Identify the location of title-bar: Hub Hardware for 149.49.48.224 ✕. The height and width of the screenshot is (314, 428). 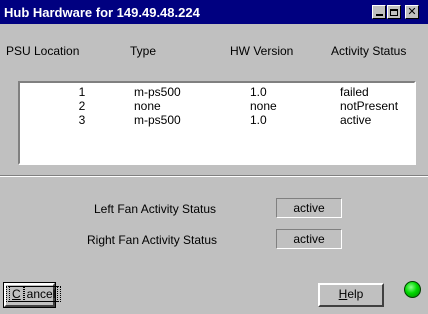
(214, 12).